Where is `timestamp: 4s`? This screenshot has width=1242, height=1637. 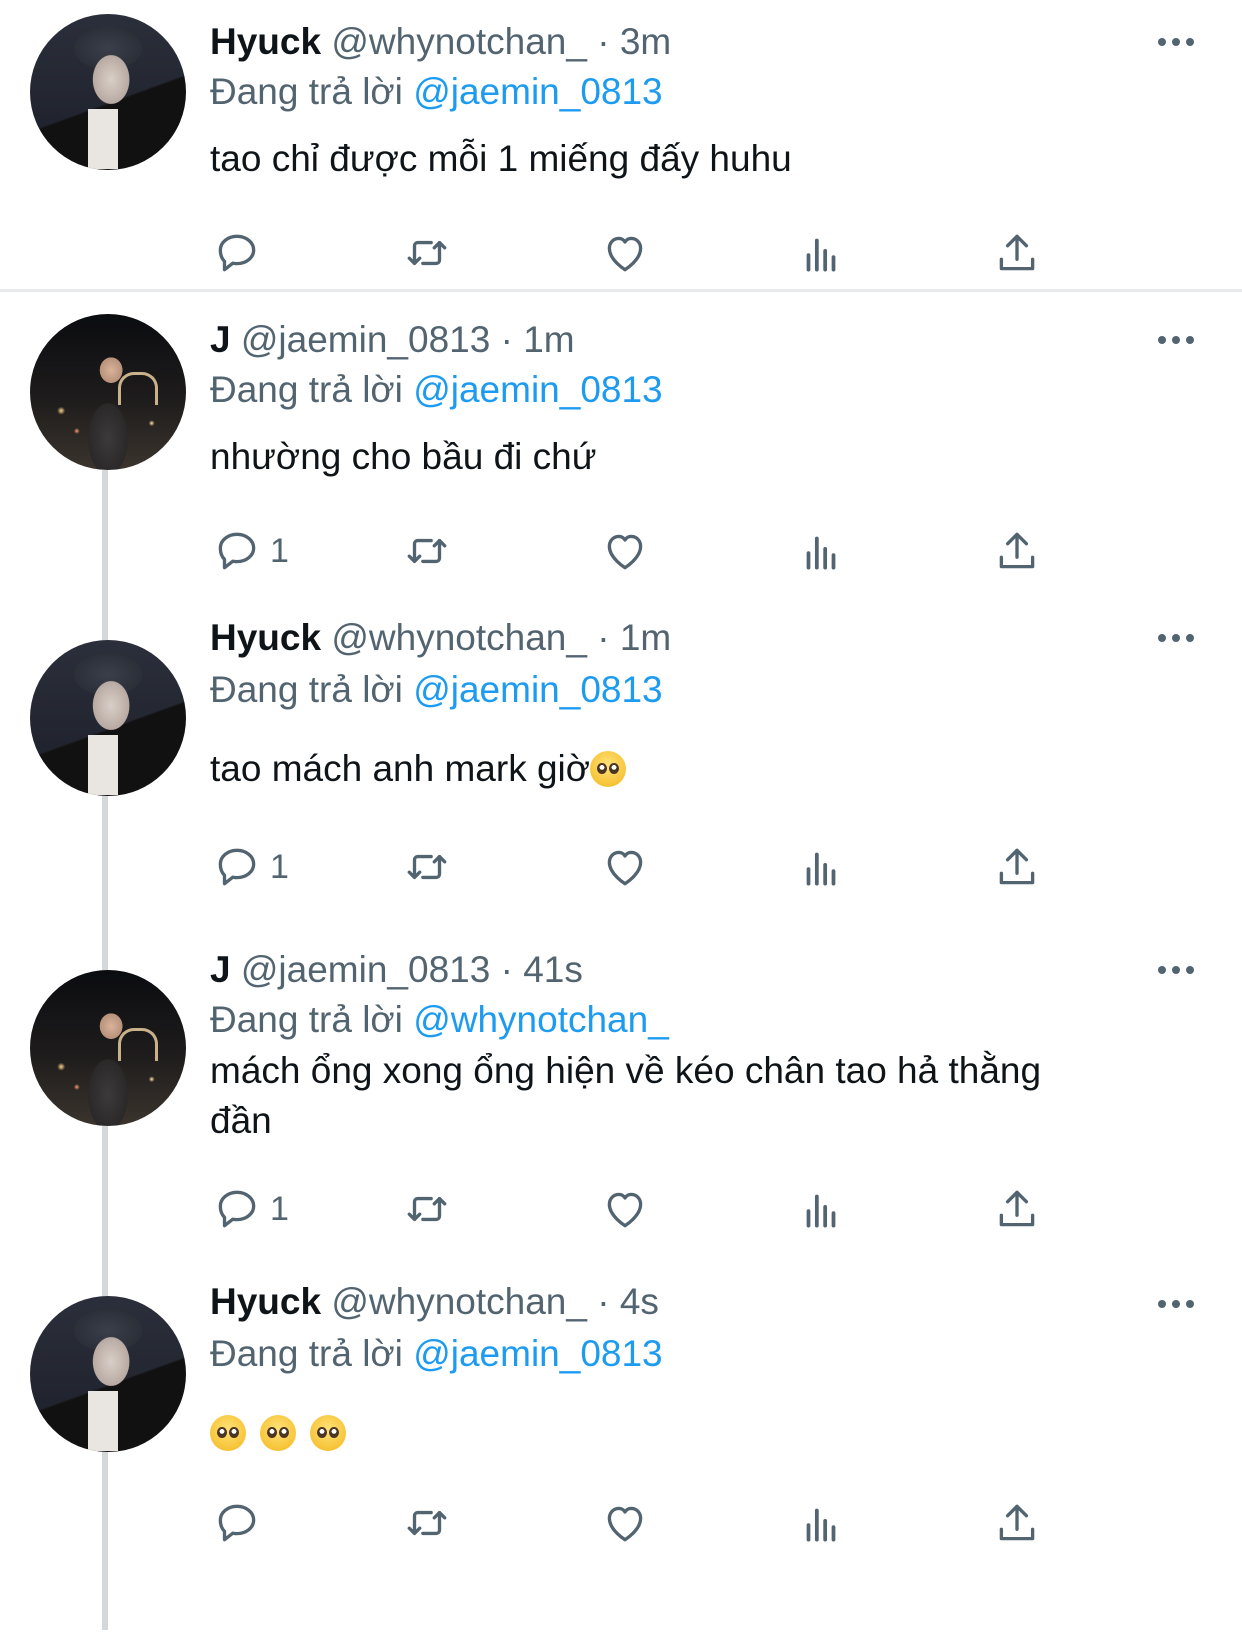
timestamp: 4s is located at coordinates (639, 1301).